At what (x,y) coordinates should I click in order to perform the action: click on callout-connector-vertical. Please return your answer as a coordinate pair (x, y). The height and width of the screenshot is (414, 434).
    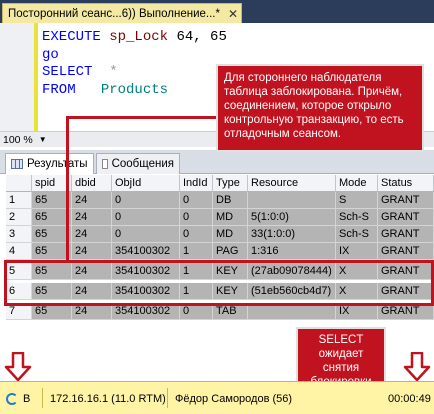
    Looking at the image, I should click on (67, 188).